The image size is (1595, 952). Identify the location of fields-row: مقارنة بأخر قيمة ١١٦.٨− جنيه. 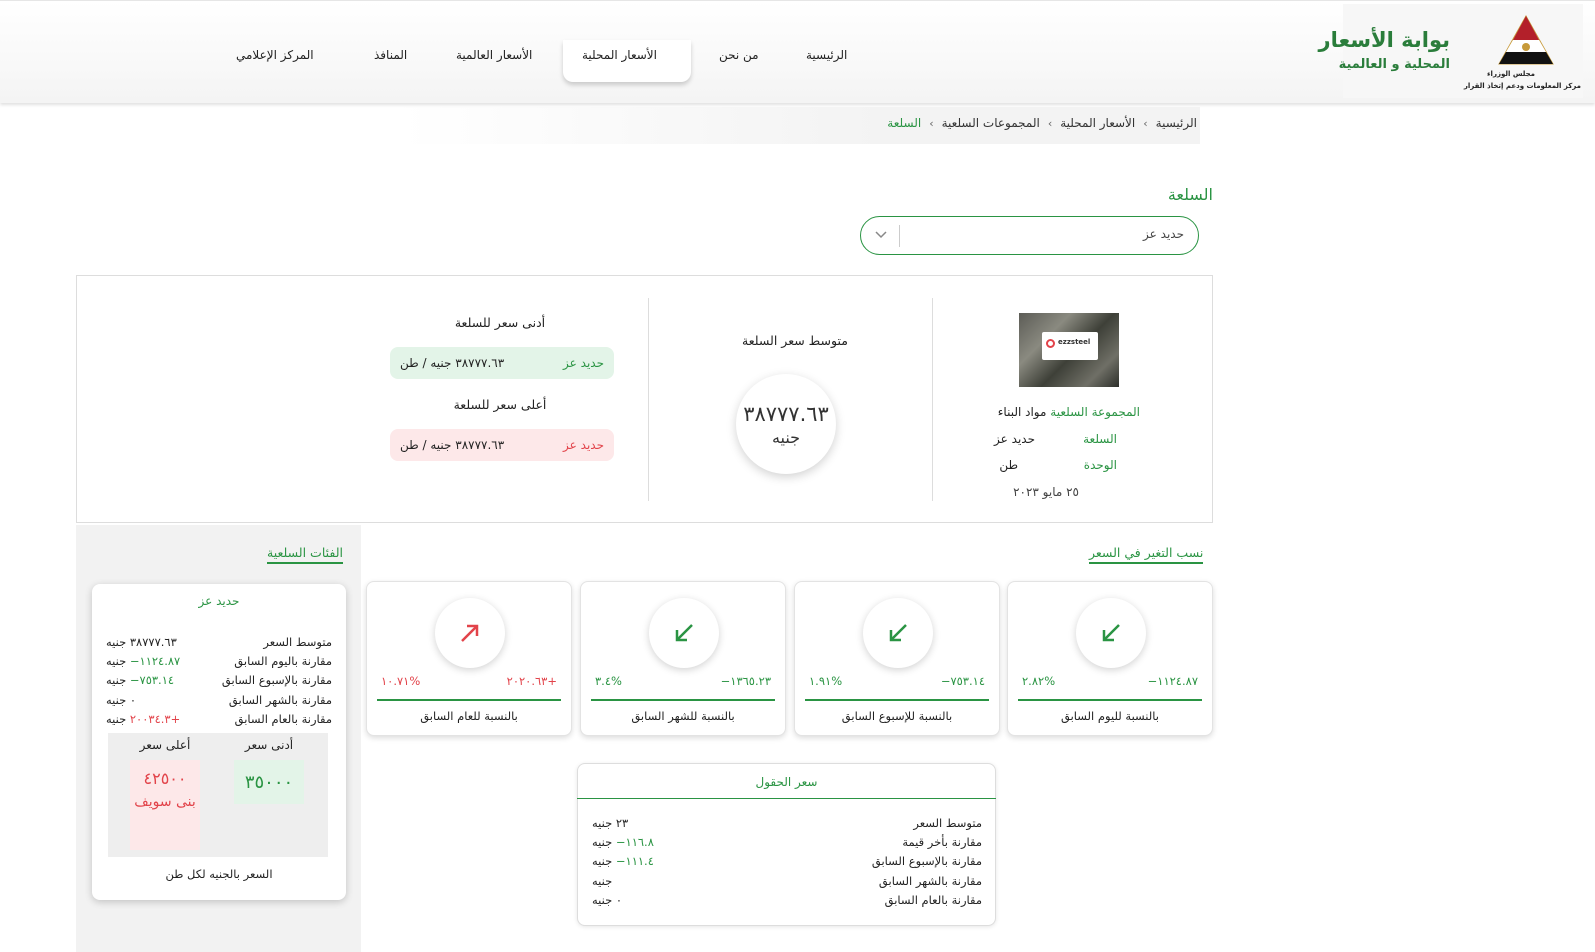
(787, 842).